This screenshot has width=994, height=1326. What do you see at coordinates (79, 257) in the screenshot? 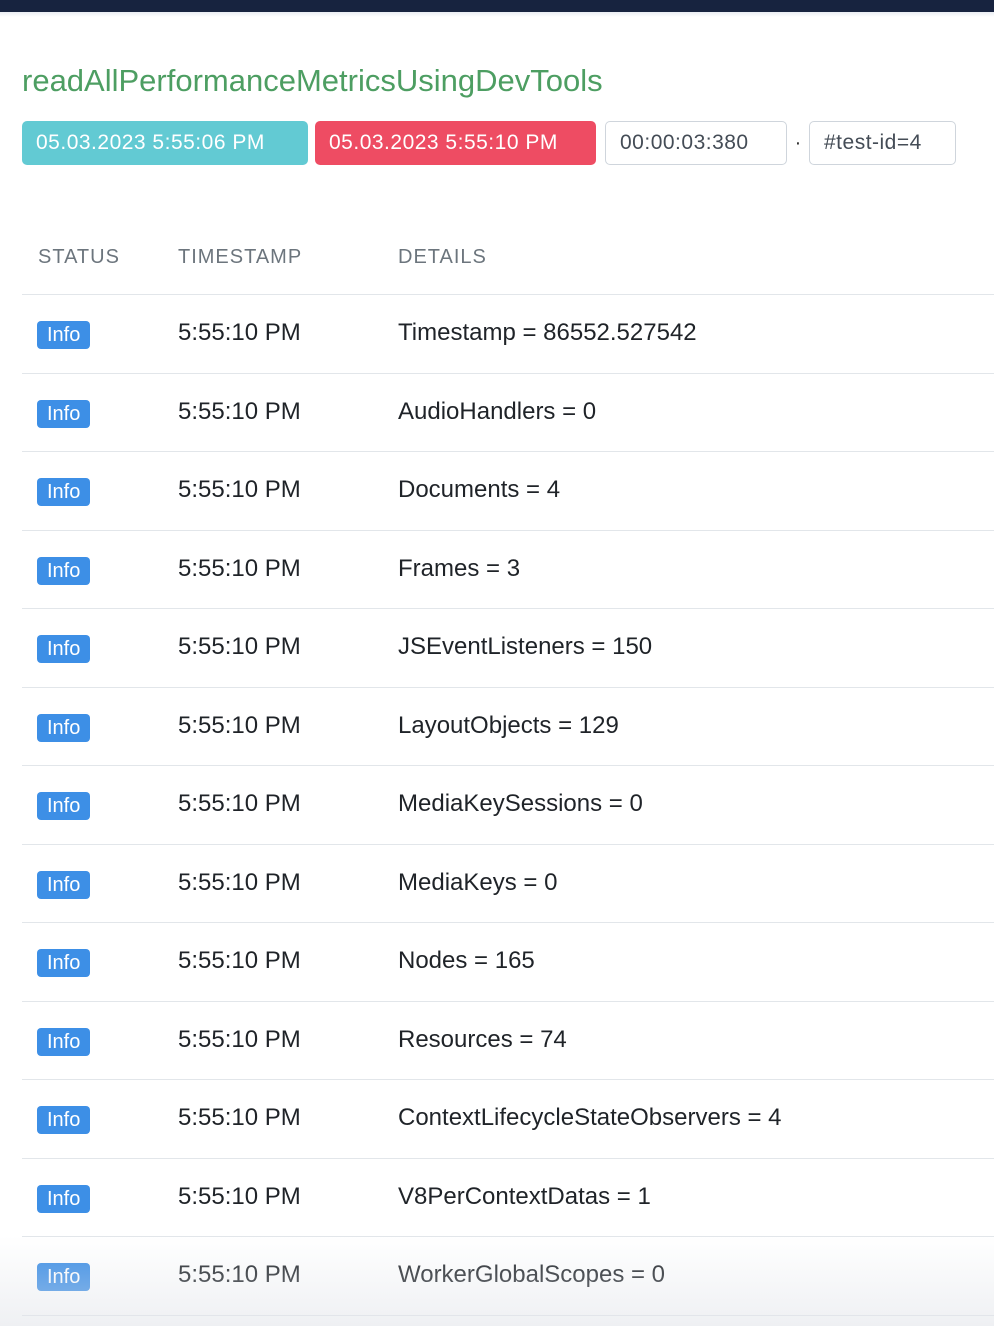
I see `header-status: Status` at bounding box center [79, 257].